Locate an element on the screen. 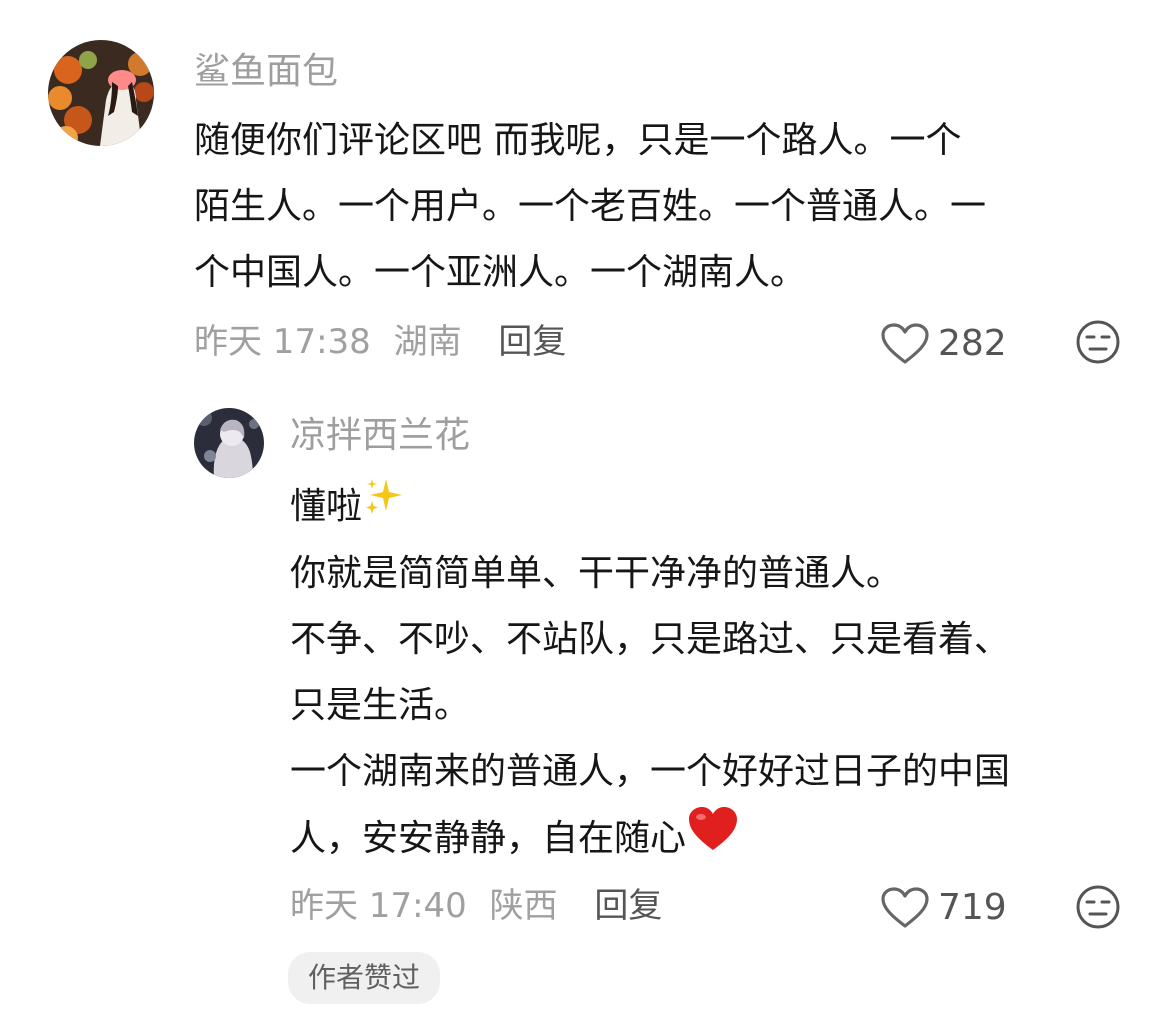 This screenshot has width=1169, height=1029. reply-like-count: 719 is located at coordinates (972, 907).